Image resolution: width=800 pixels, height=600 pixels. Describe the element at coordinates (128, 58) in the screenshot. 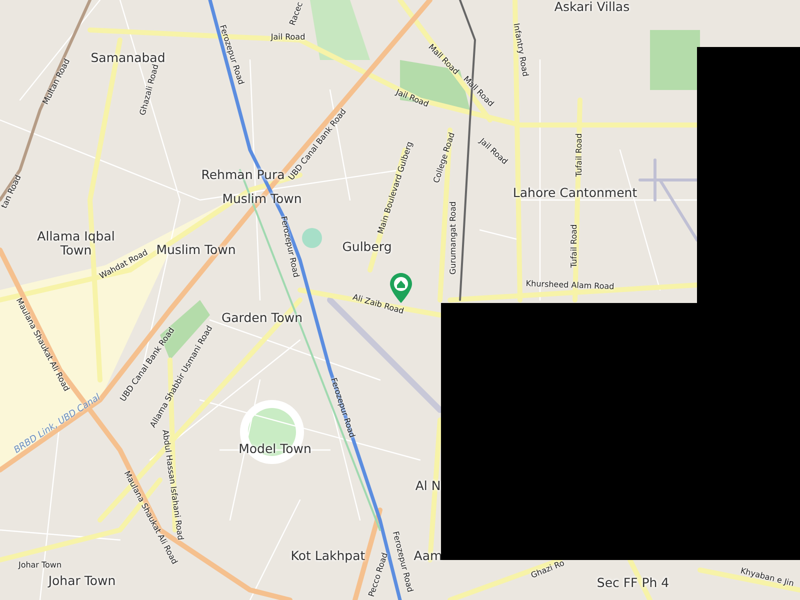

I see `place-label: Samanabad` at that location.